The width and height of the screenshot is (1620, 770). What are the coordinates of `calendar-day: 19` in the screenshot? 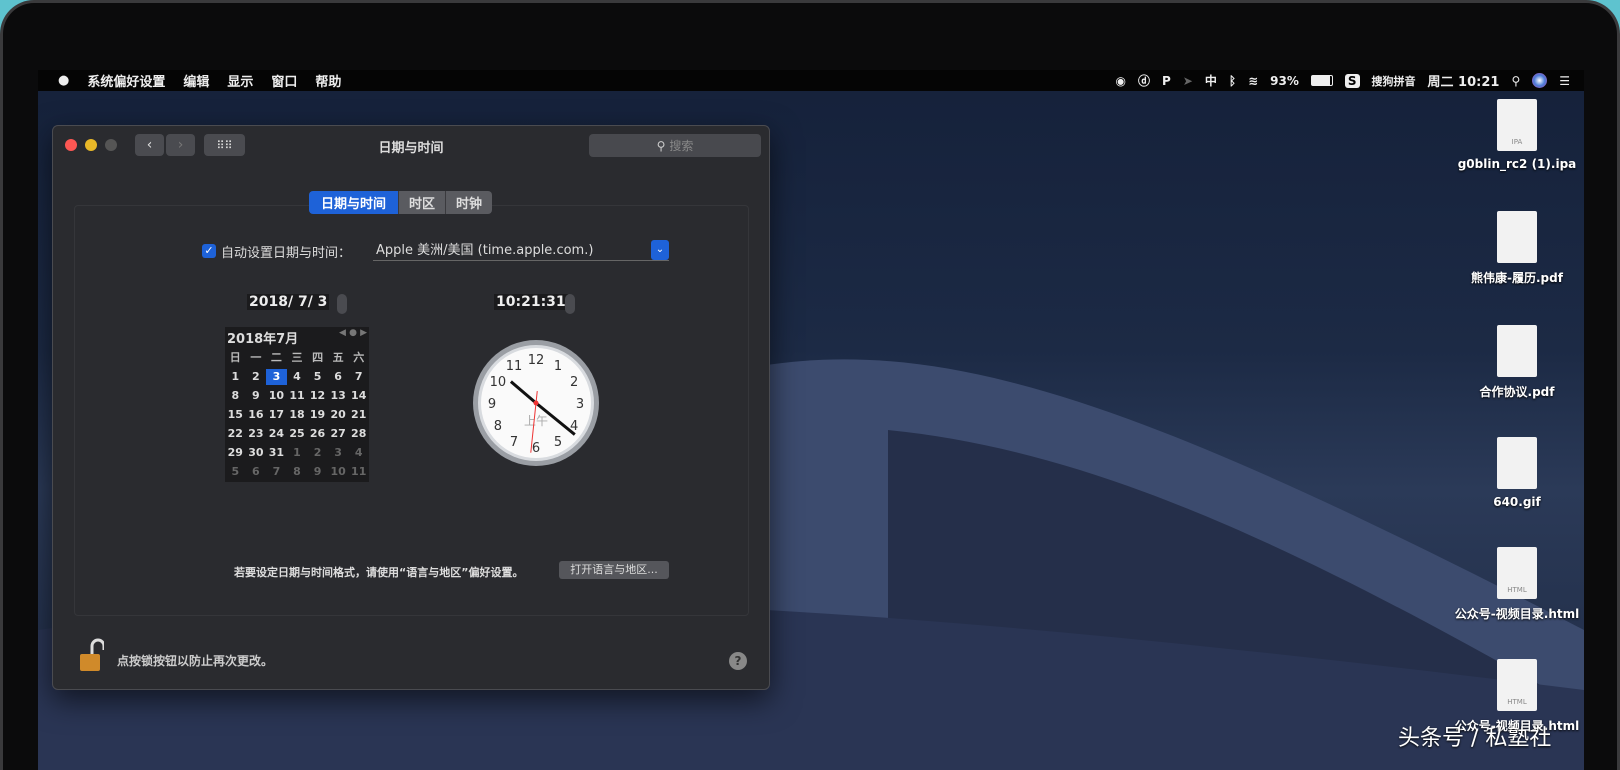 It's located at (317, 415).